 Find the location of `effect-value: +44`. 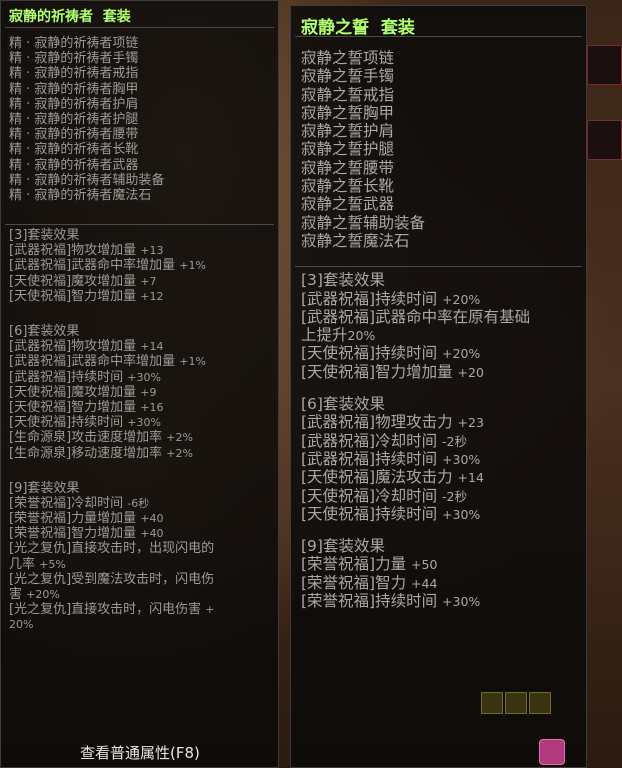

effect-value: +44 is located at coordinates (424, 583).